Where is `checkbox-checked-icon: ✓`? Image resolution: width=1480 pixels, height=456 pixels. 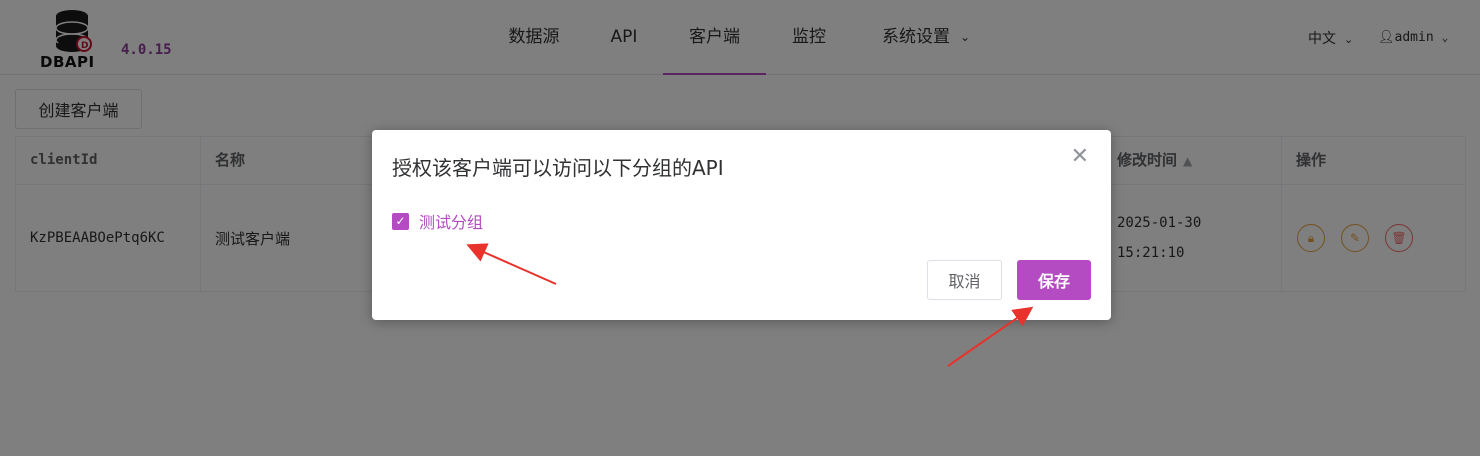 checkbox-checked-icon: ✓ is located at coordinates (400, 221).